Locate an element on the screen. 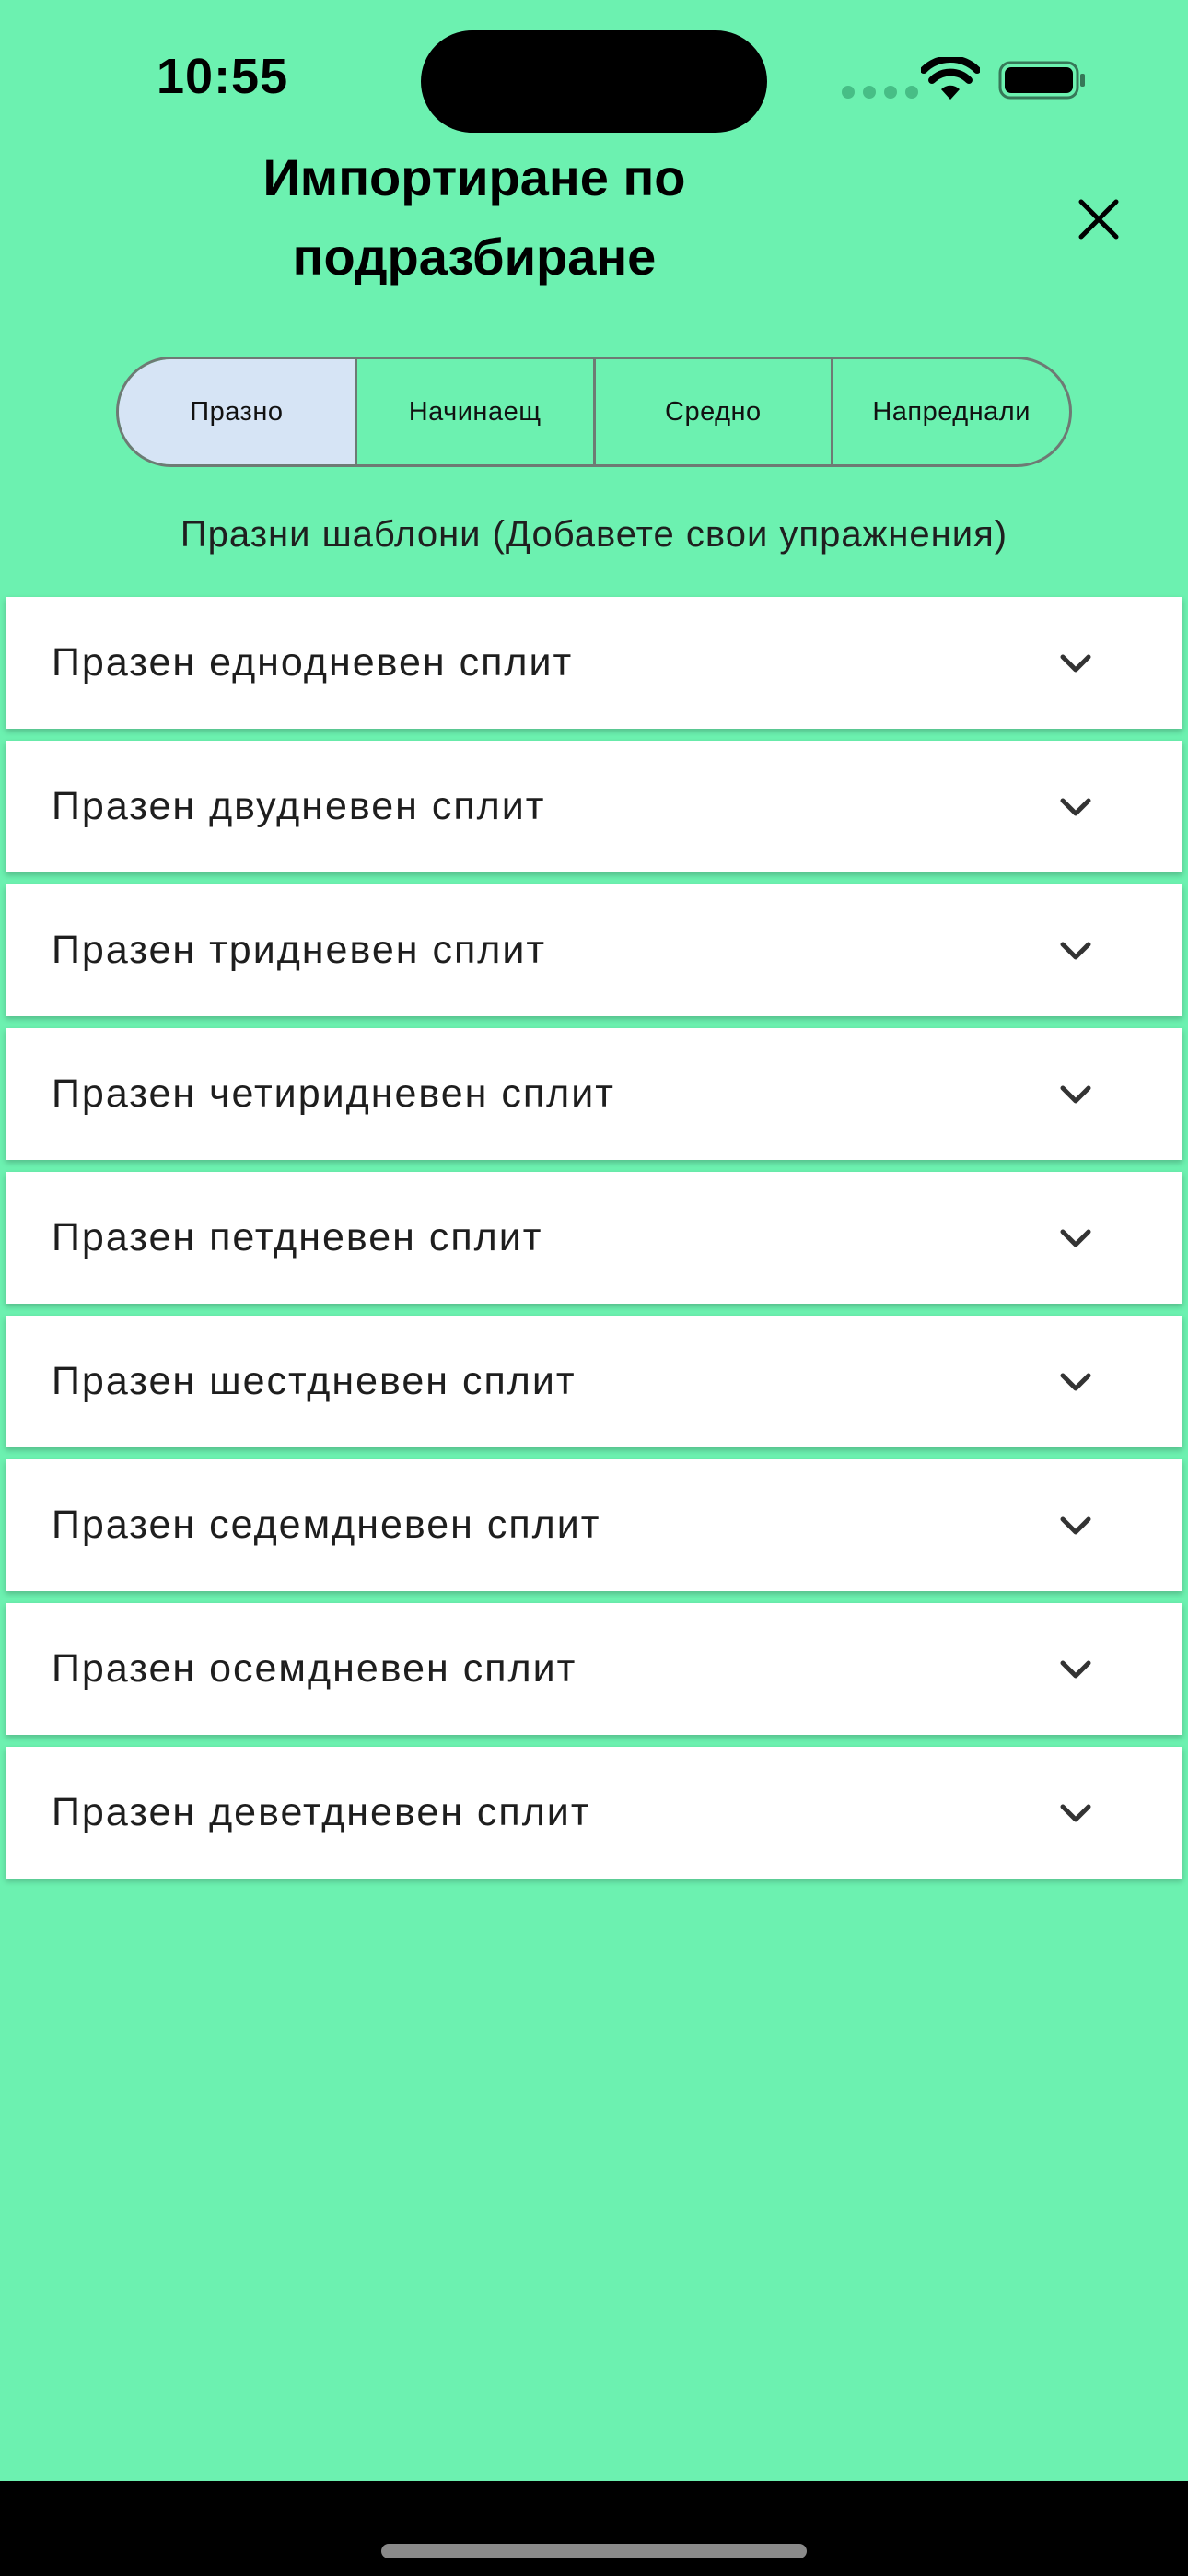 The width and height of the screenshot is (1188, 2576). template-item-9-day: Празен деветдневен сплит is located at coordinates (594, 1813).